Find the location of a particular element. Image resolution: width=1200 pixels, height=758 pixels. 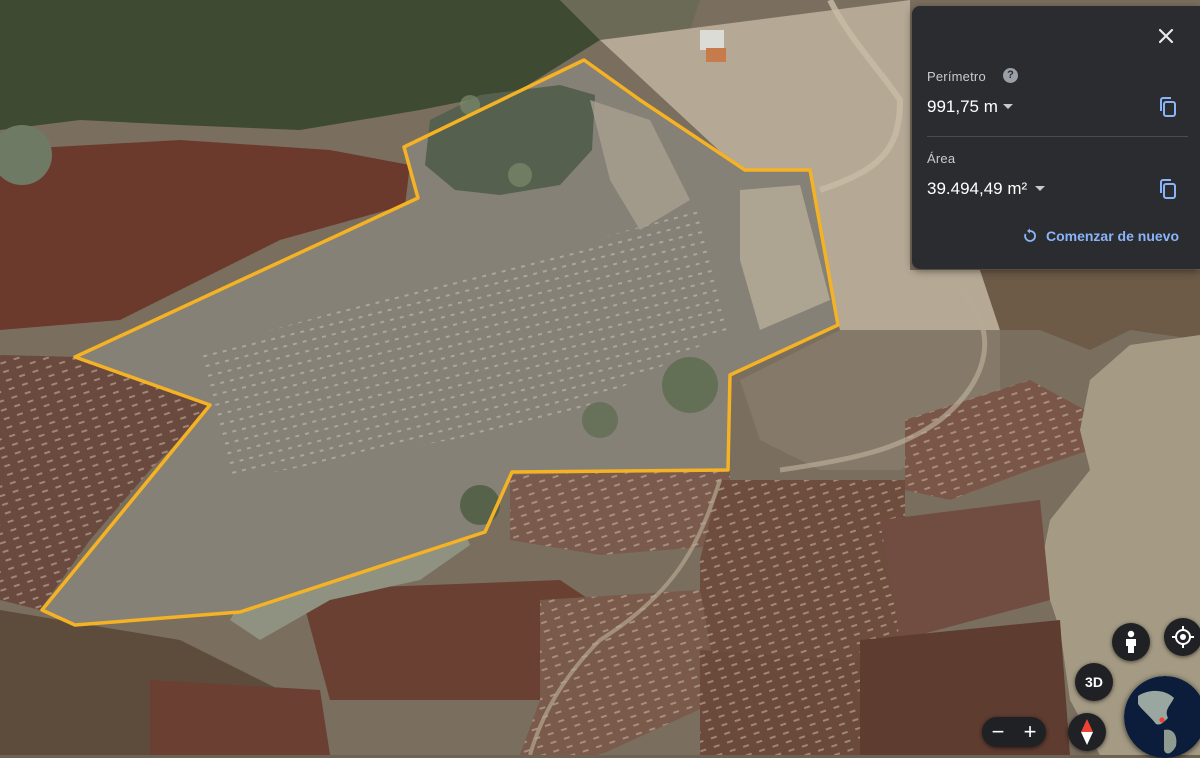

pegman-icon is located at coordinates (1131, 641).